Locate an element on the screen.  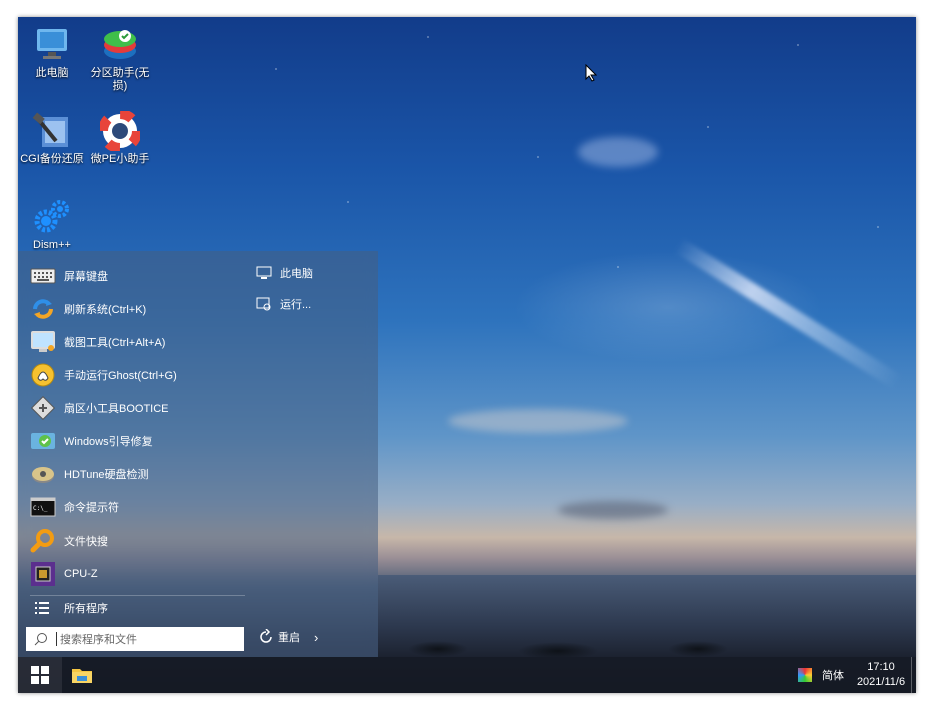
text-cursor is located at coordinates (56, 639).